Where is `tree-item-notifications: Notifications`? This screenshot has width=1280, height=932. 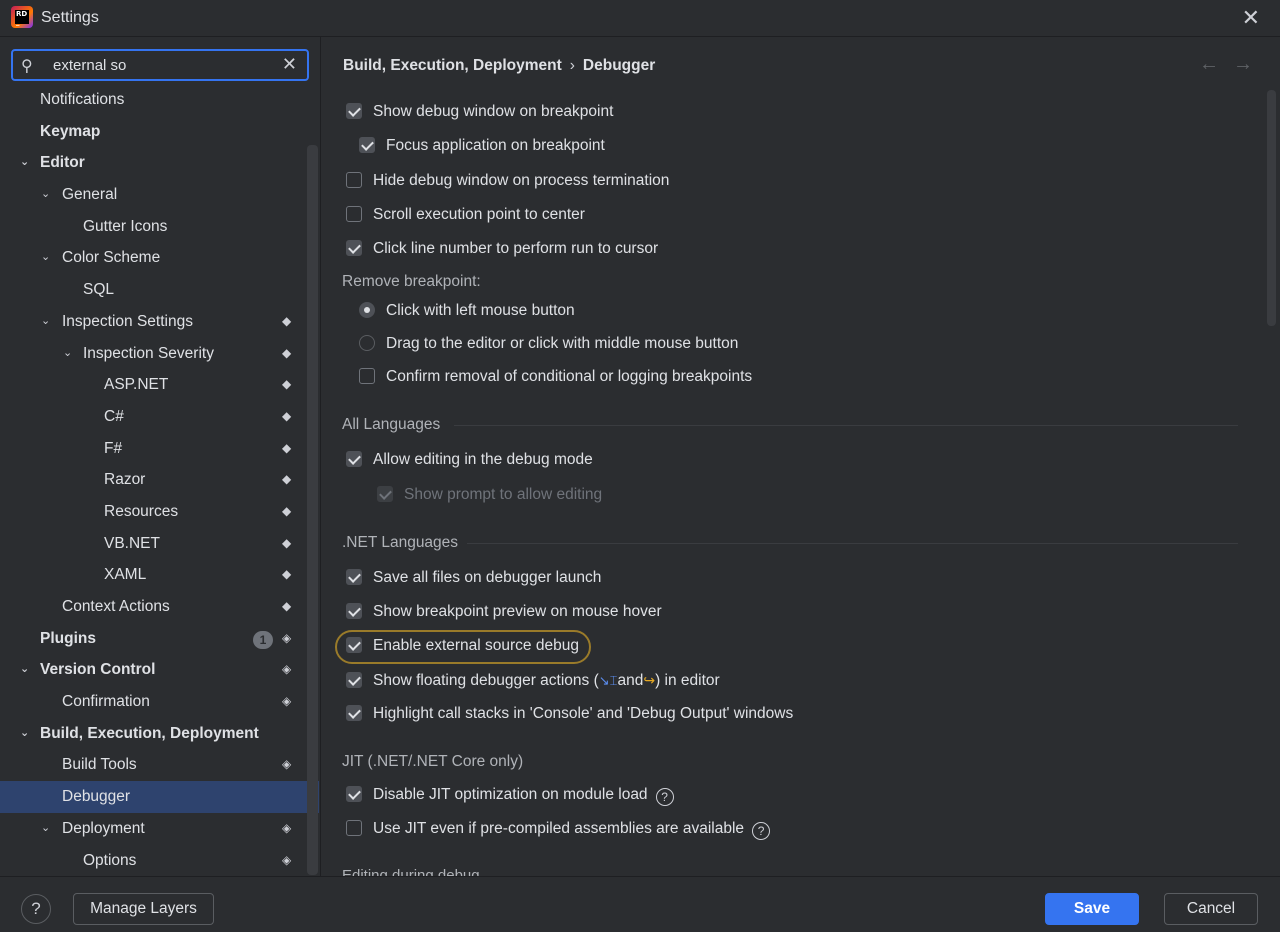
tree-item-notifications: Notifications is located at coordinates (152, 100).